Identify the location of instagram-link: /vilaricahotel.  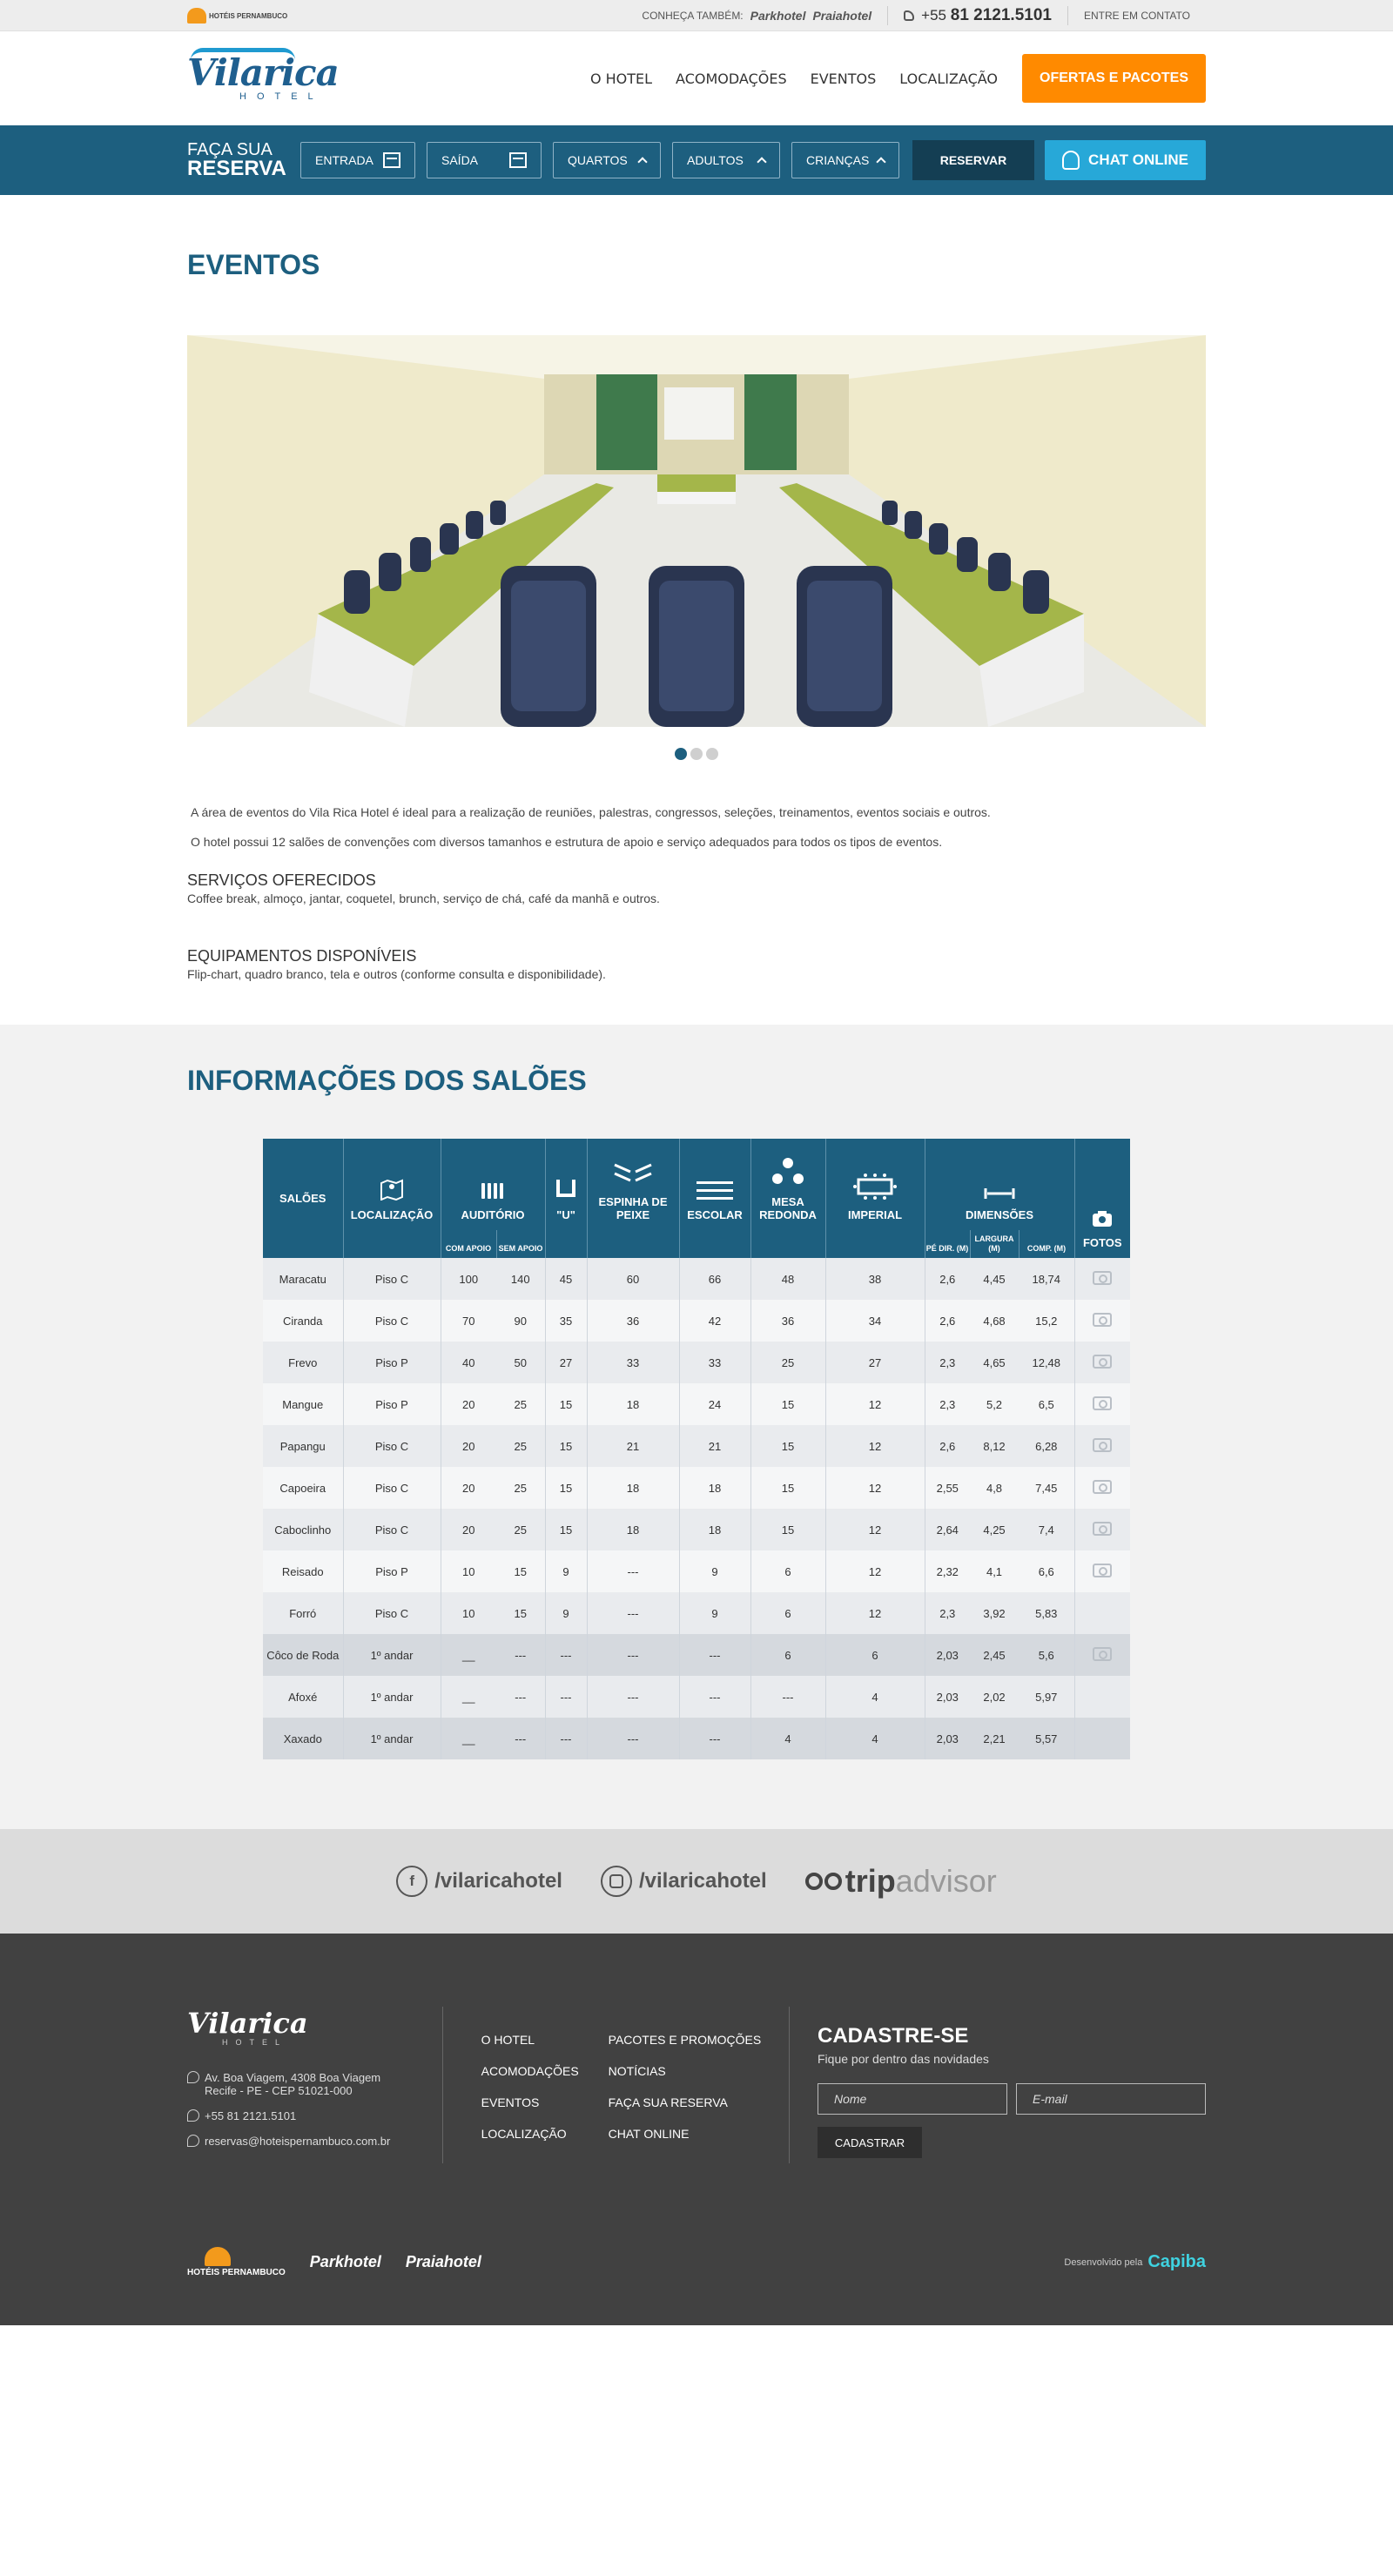
(683, 1881).